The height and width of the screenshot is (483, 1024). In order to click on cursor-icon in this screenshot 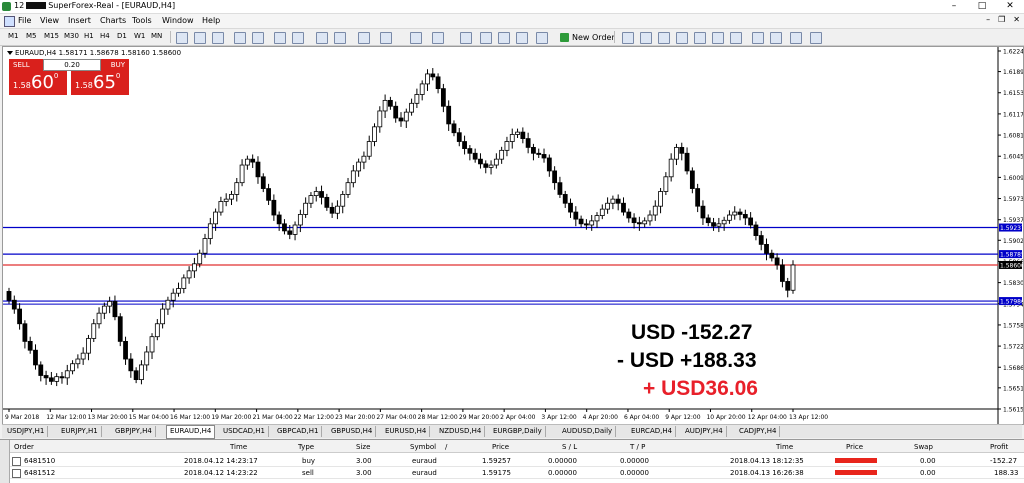, I will do `click(628, 38)`.